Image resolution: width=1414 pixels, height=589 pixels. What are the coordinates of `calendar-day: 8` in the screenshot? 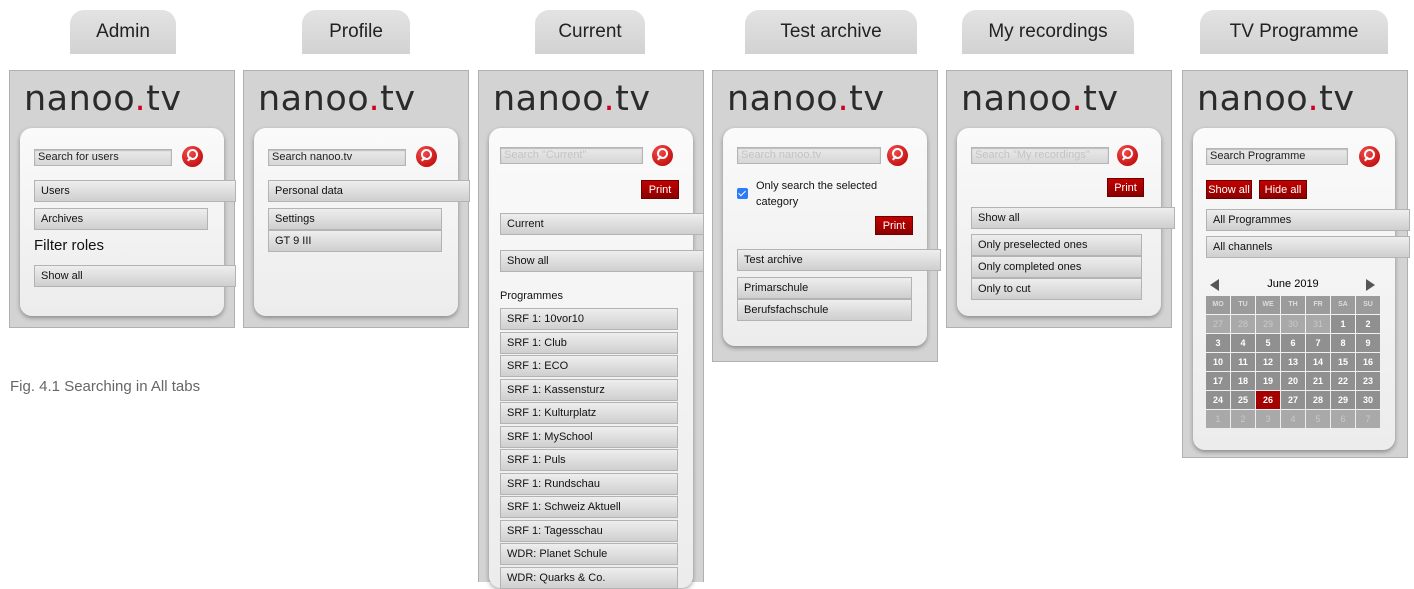 It's located at (1343, 343).